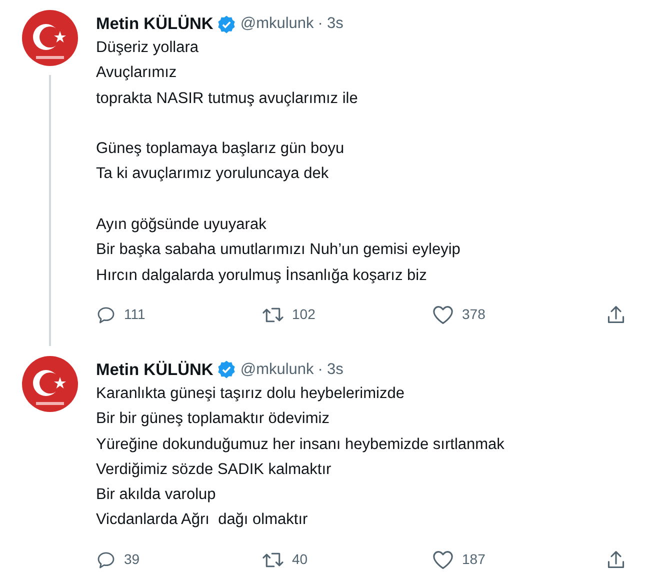 This screenshot has height=581, width=652. I want to click on retweet-button: 102, so click(347, 315).